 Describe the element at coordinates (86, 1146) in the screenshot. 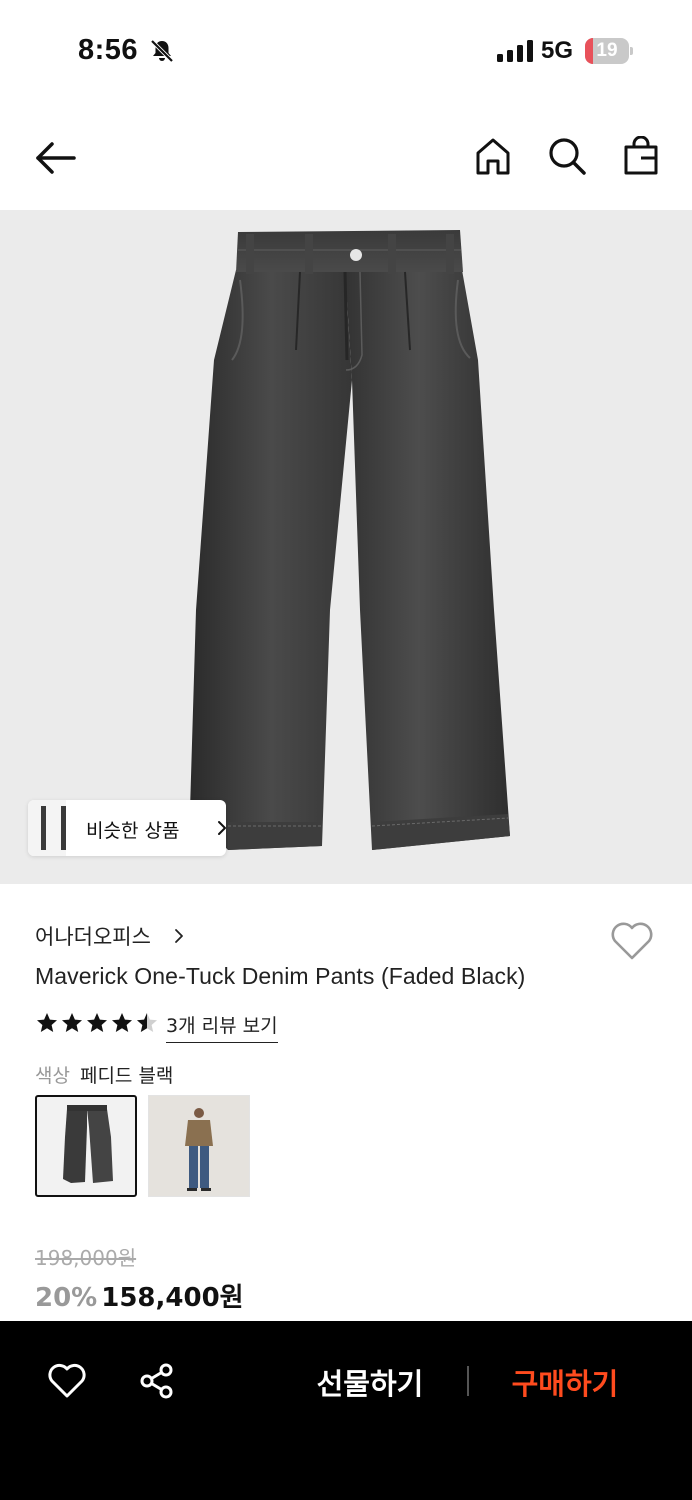

I see `color-swatch-selected` at that location.